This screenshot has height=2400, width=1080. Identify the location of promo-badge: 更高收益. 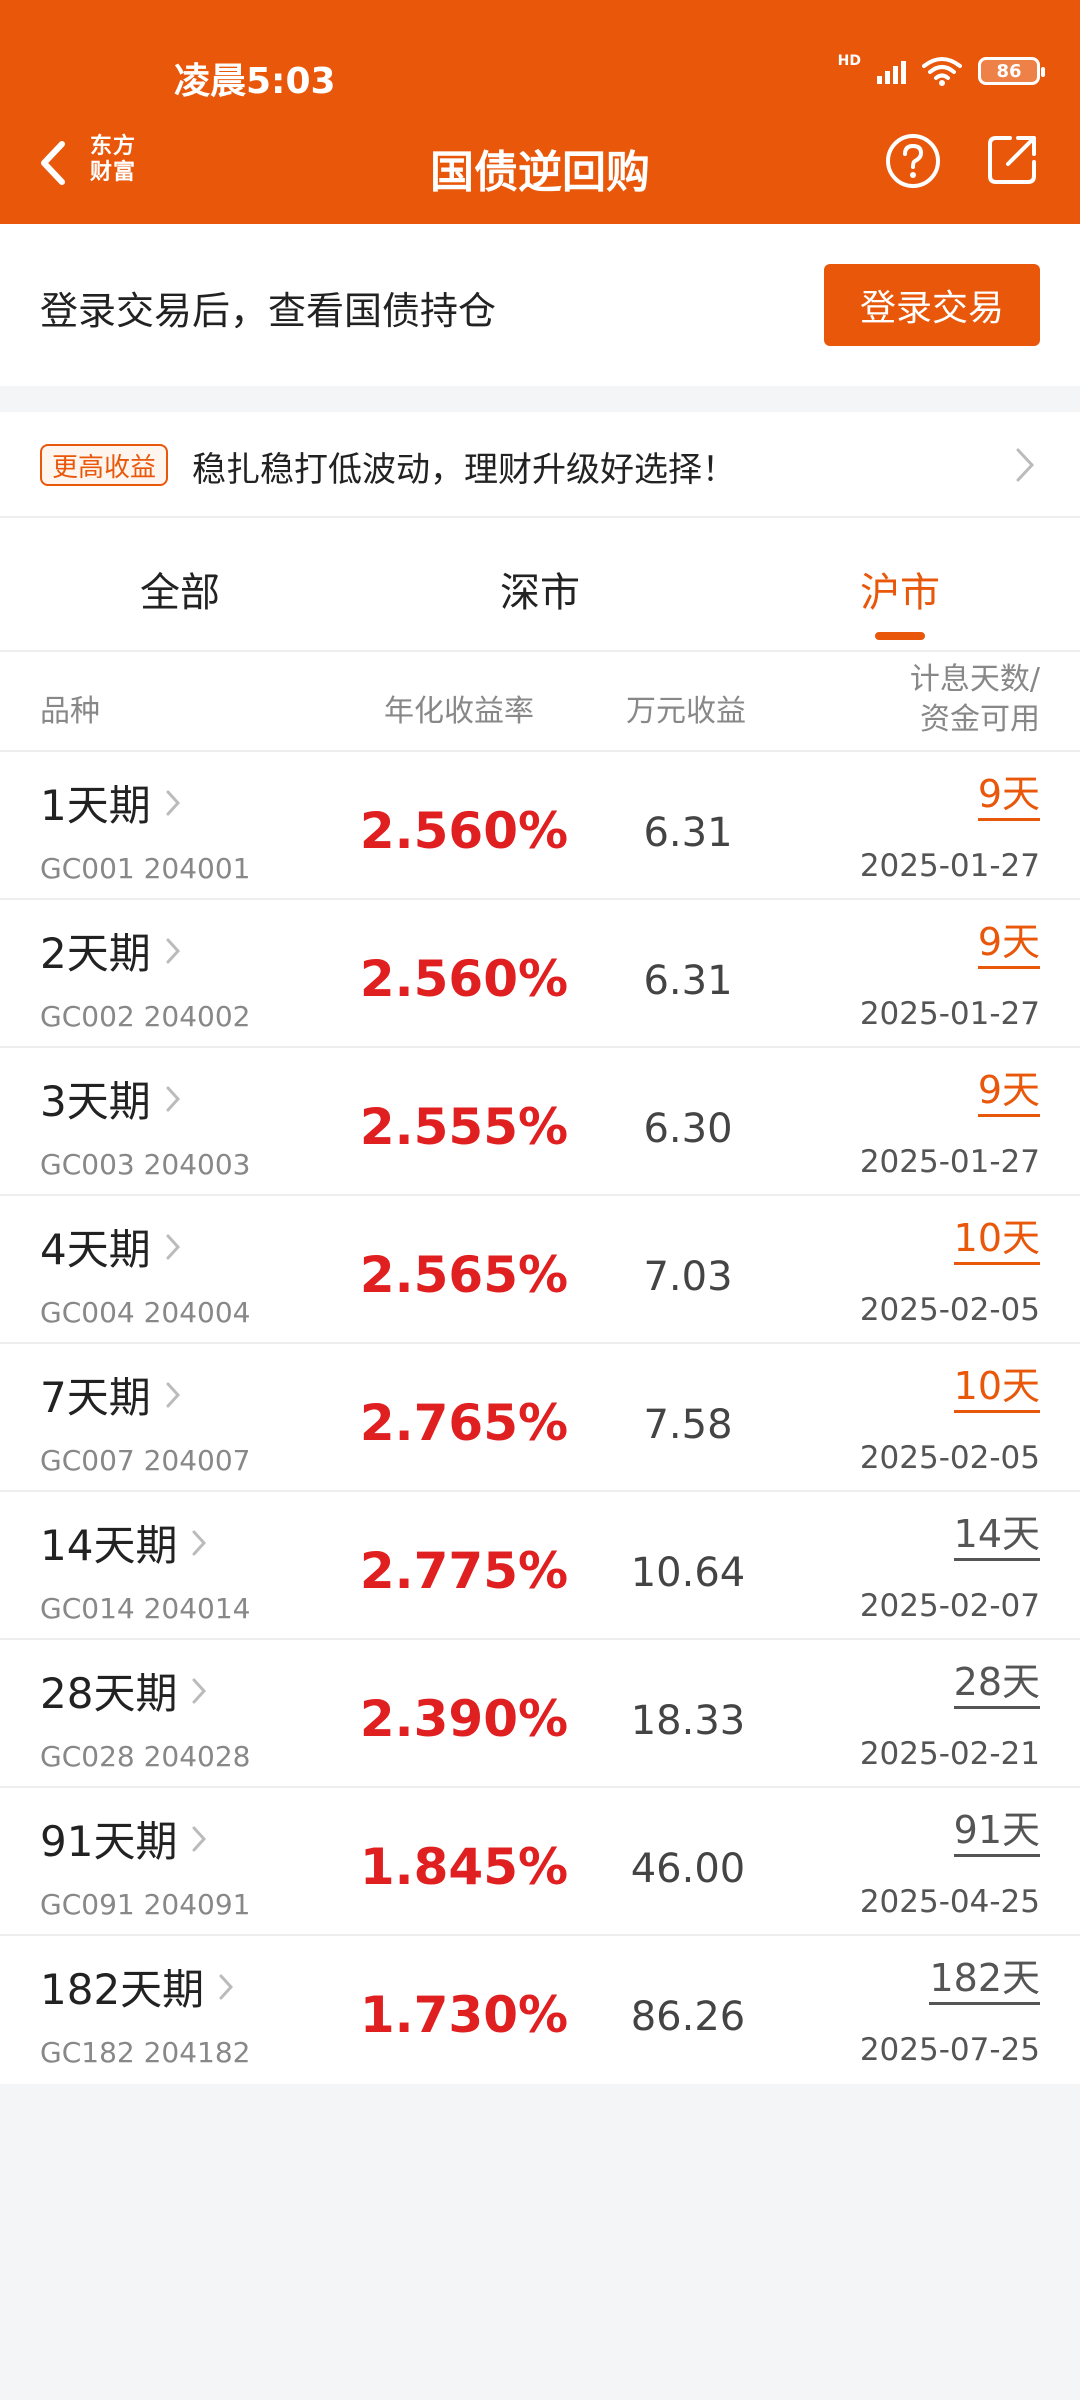
(104, 465).